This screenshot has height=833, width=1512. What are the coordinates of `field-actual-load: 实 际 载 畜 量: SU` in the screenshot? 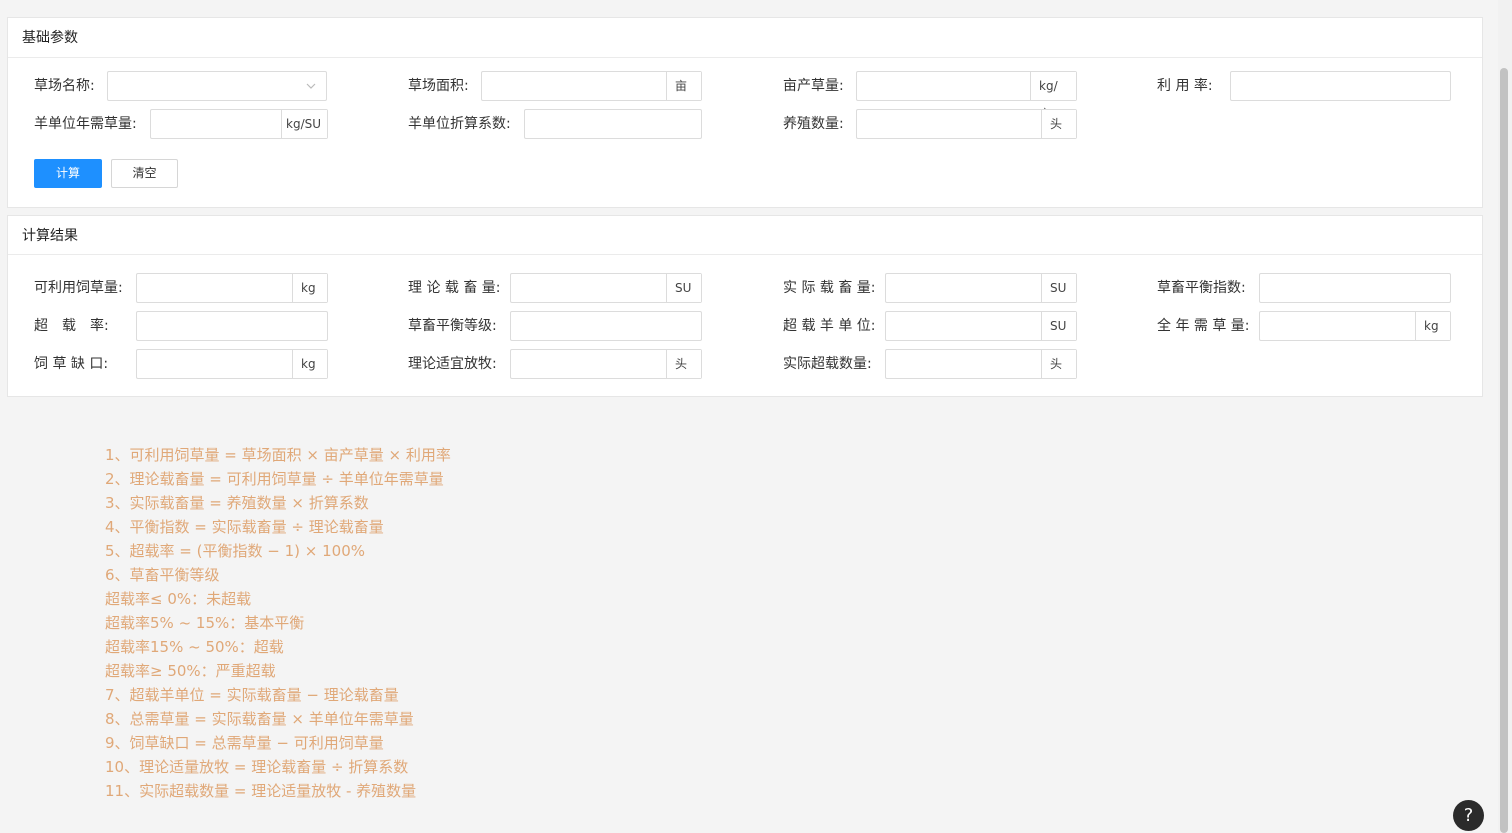 It's located at (933, 288).